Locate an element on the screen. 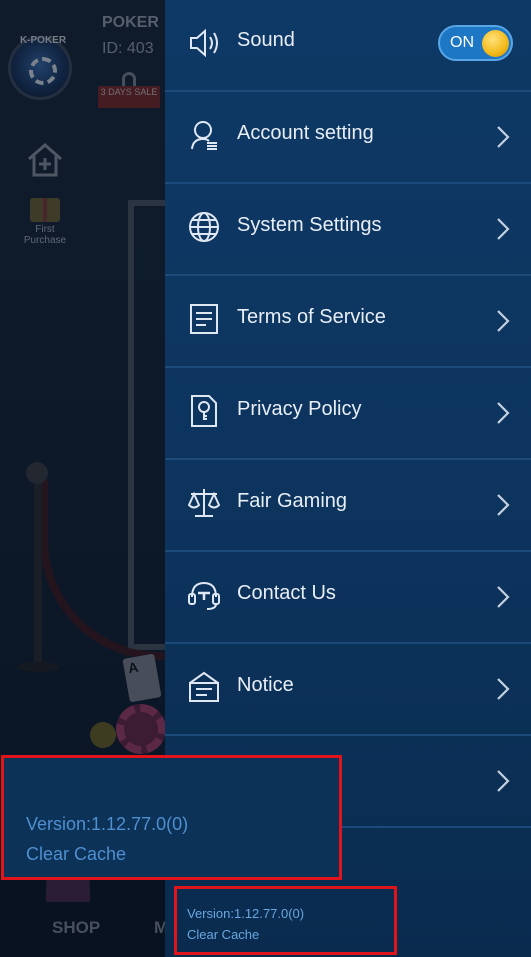 The height and width of the screenshot is (957, 531). callout-version-text: Version:1.12.77.0(0) is located at coordinates (107, 824).